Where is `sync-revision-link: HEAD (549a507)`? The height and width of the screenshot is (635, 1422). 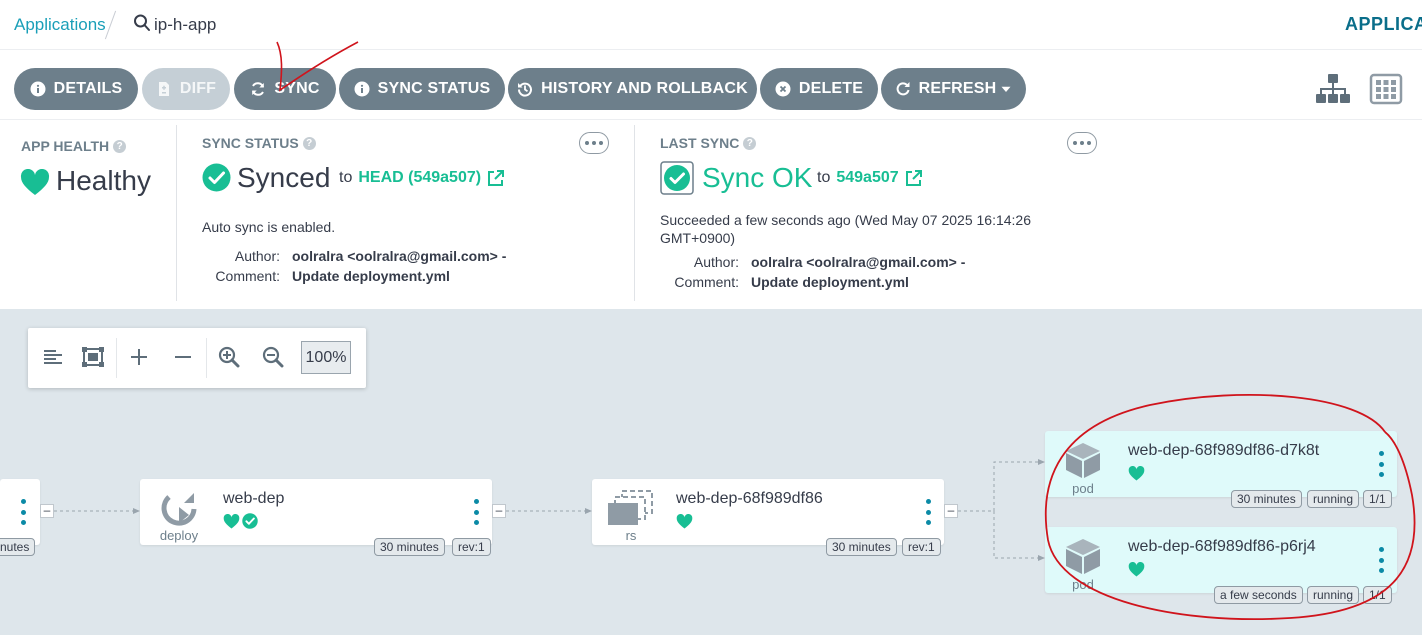
sync-revision-link: HEAD (549a507) is located at coordinates (419, 178).